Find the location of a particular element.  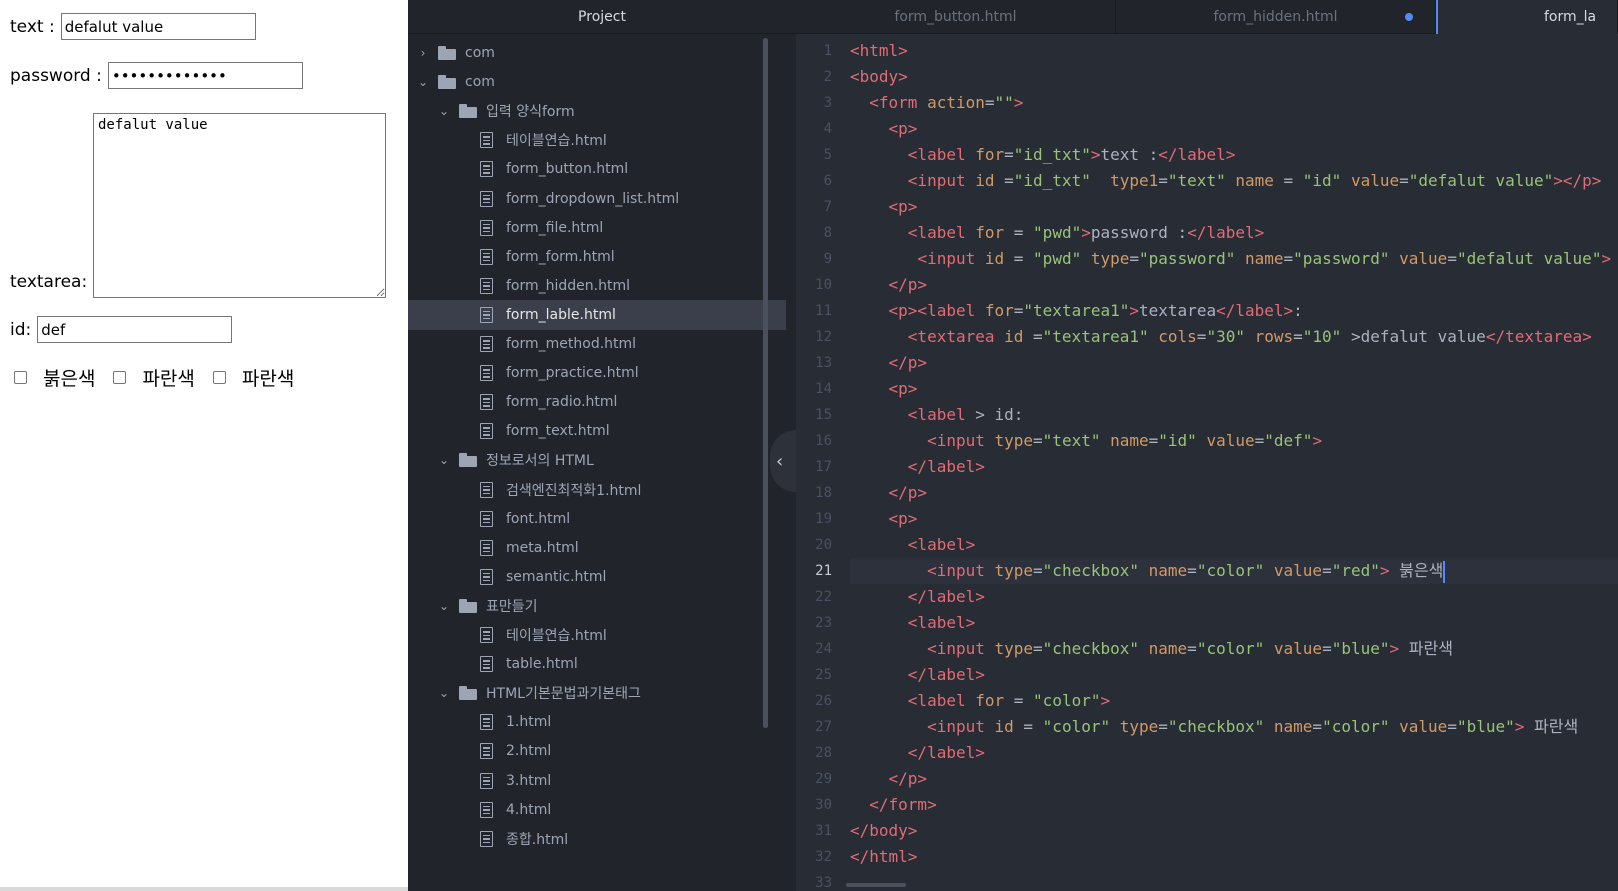

checkbox-red: 붉은색 is located at coordinates (54, 377).